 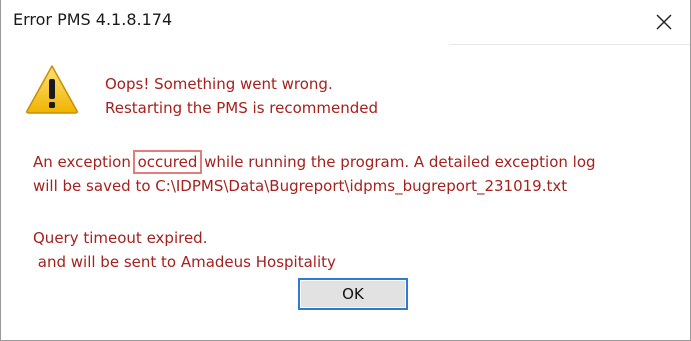 I want to click on detail-text-before: An exception, so click(x=84, y=162).